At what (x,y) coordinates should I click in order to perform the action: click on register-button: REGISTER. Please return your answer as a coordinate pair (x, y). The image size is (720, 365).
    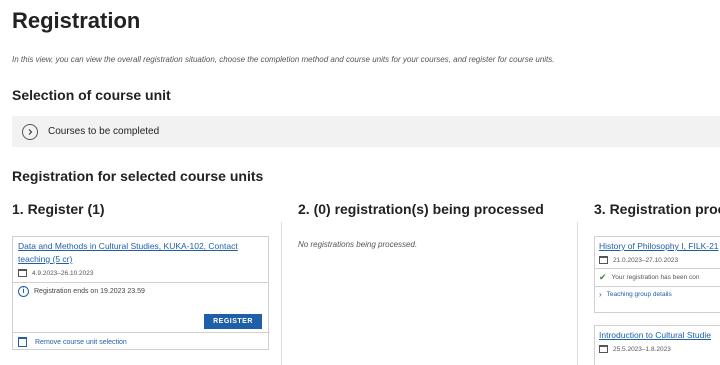
    Looking at the image, I should click on (233, 321).